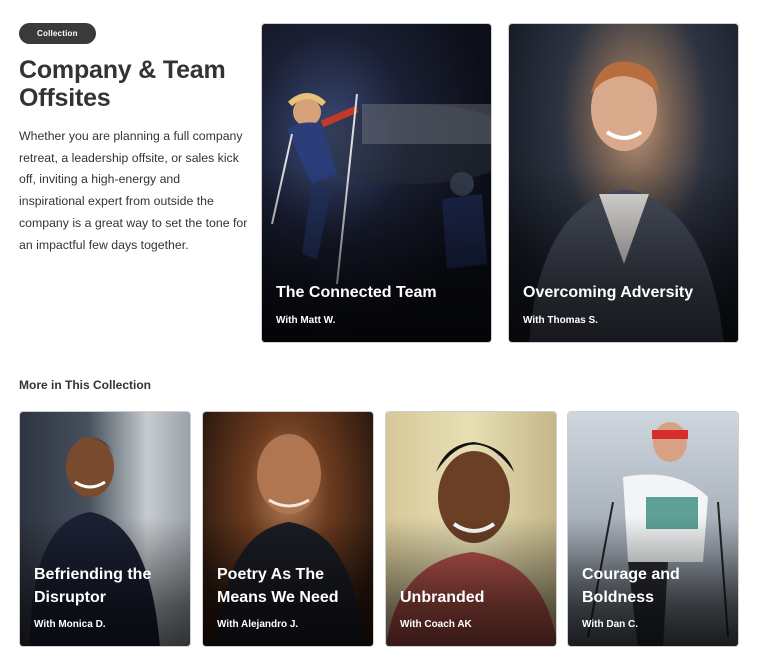 The height and width of the screenshot is (660, 758). What do you see at coordinates (105, 529) in the screenshot?
I see `card-befriending-the-disruptor: Befriending the Disruptor With Monica D.` at bounding box center [105, 529].